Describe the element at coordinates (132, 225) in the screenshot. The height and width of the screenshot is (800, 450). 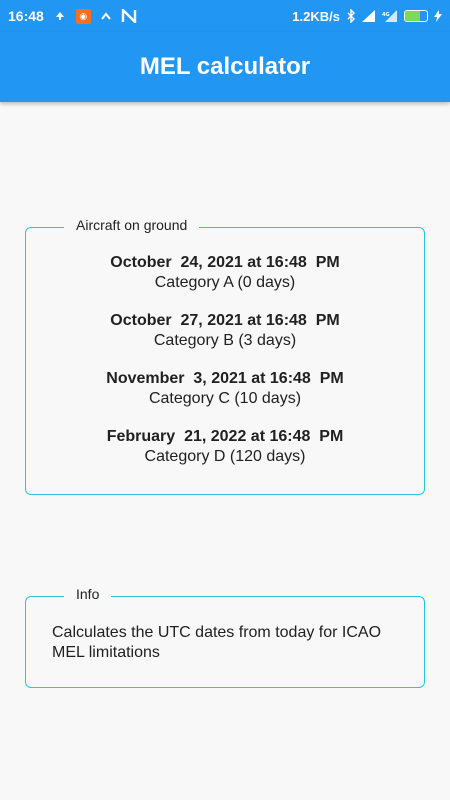
I see `aircraft-card-legend: Aircraft on ground` at that location.